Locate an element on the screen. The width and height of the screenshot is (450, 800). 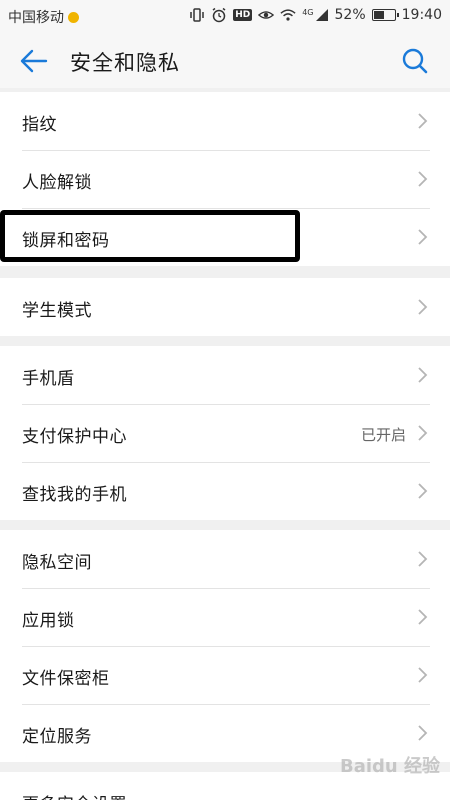
list-item-student-mode: 学生模式 is located at coordinates (225, 307).